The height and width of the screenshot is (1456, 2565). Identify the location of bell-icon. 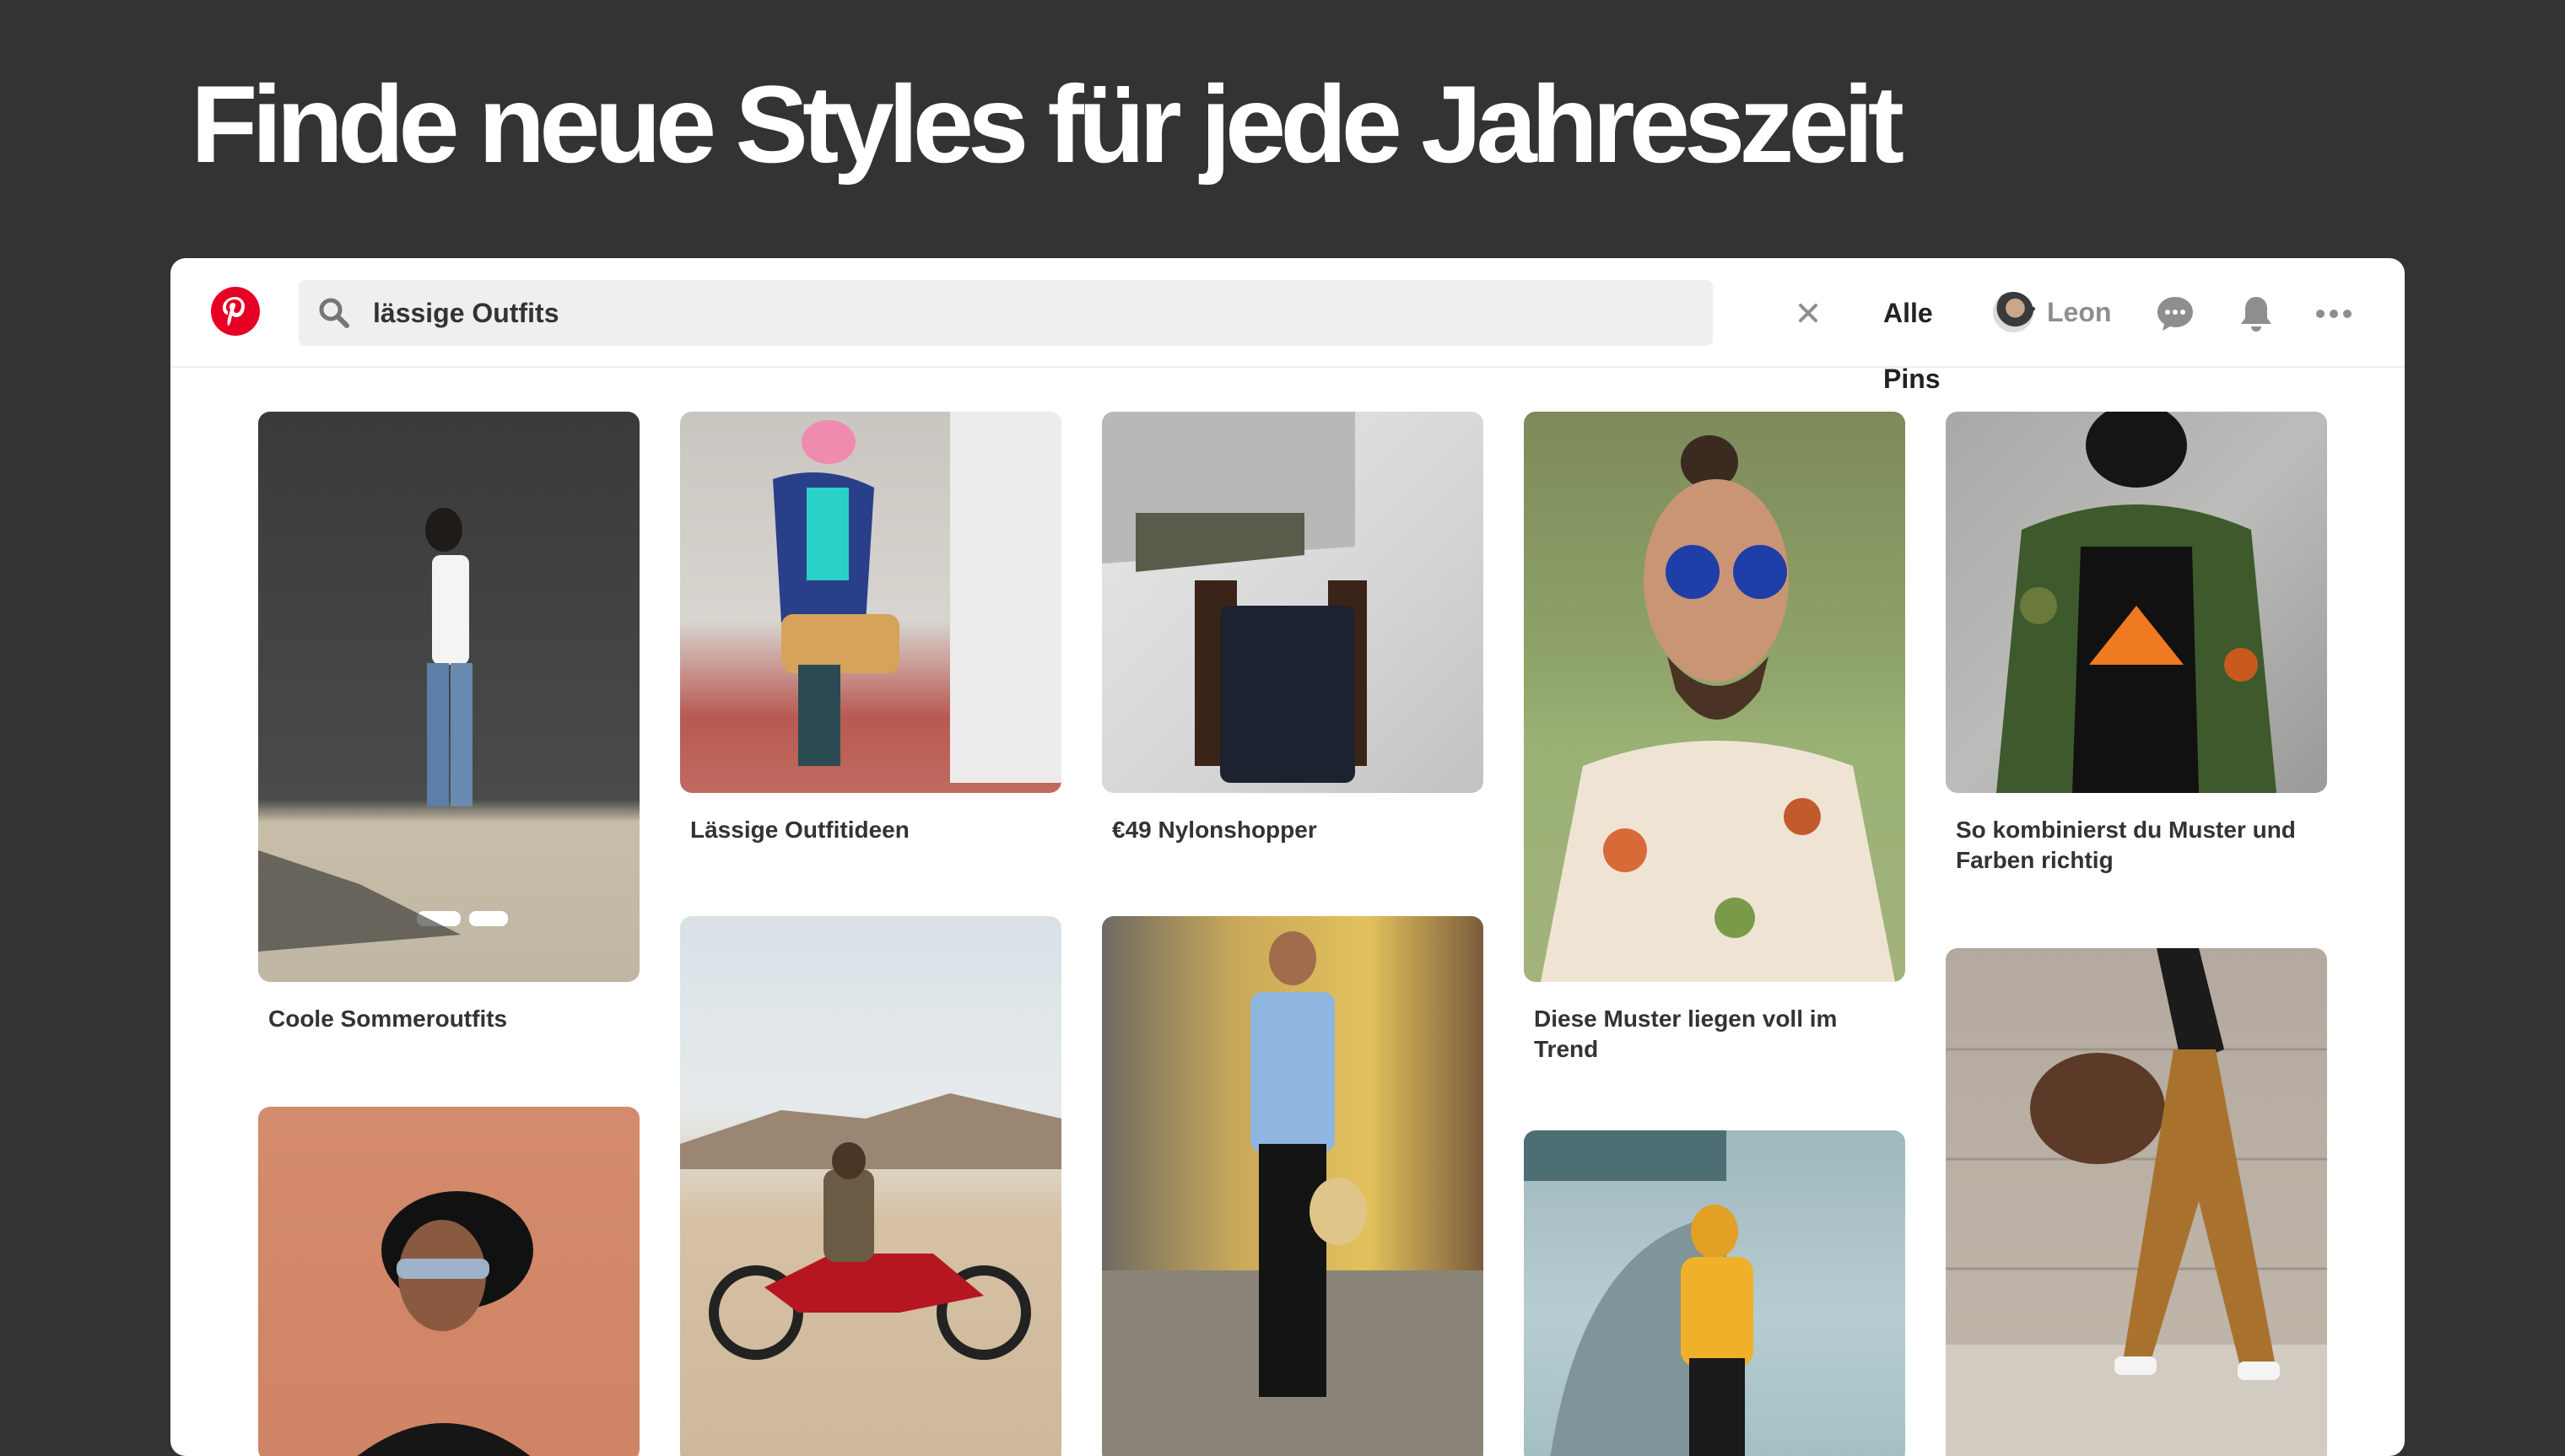
(2256, 314).